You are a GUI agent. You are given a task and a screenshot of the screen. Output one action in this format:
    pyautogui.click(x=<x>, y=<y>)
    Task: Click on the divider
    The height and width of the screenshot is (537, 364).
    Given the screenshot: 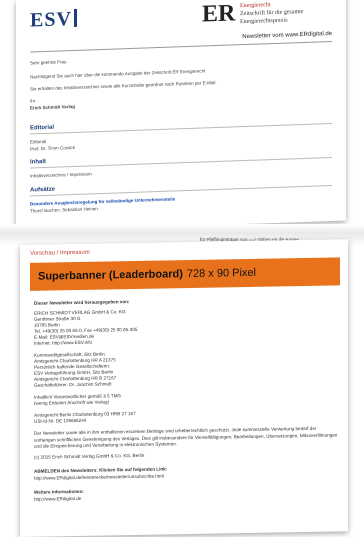 What is the action you would take?
    pyautogui.click(x=181, y=46)
    